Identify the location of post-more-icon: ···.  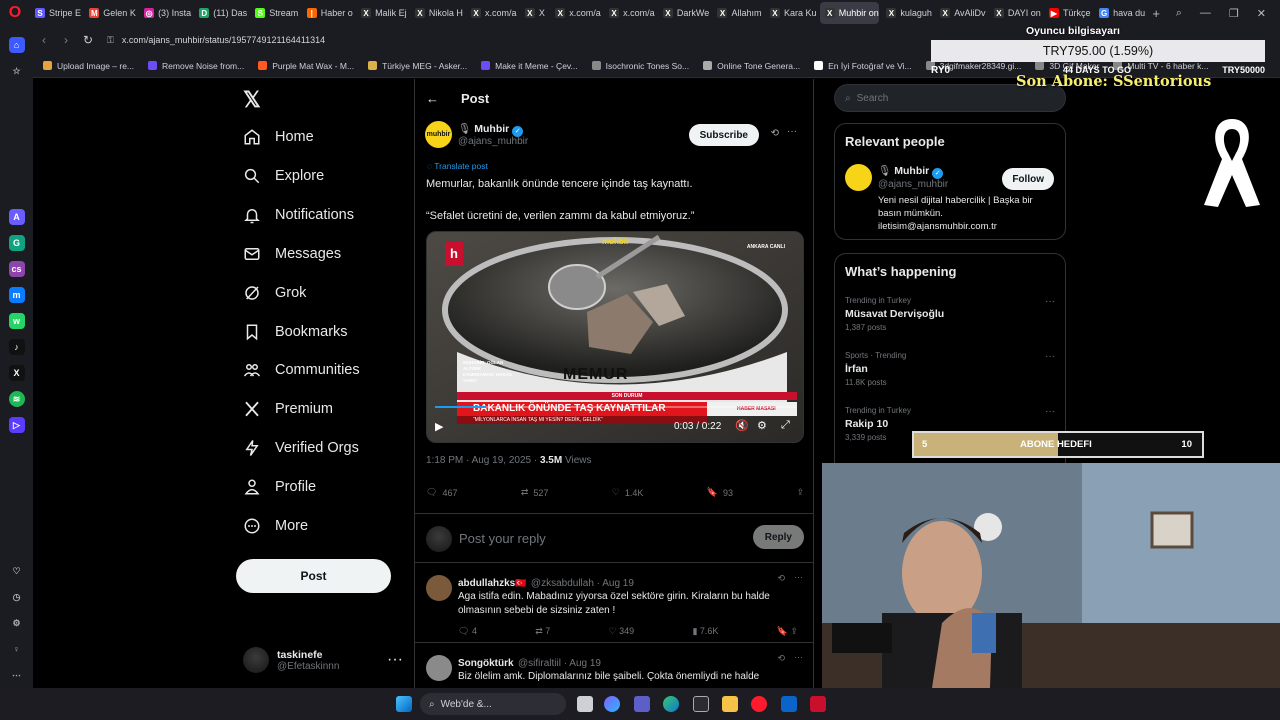
(792, 131).